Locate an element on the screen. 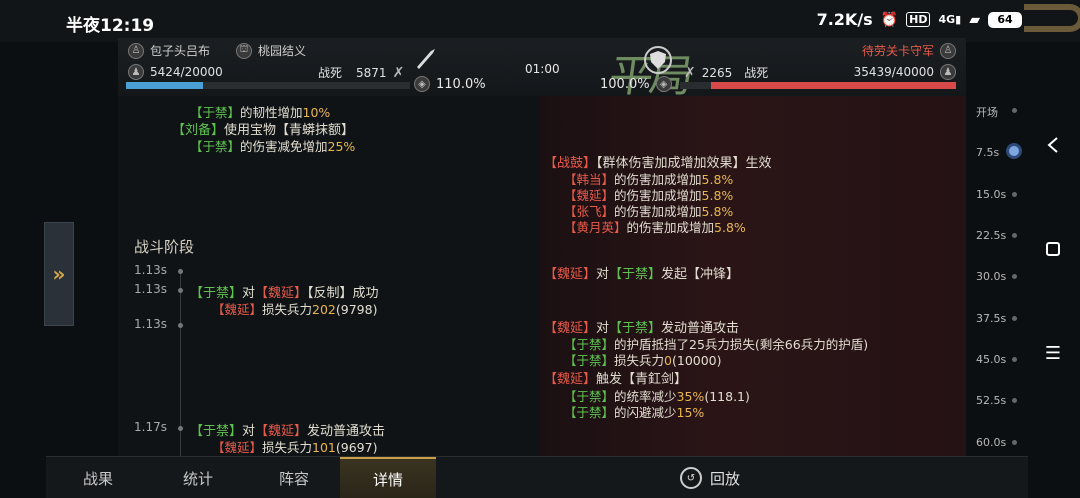 This screenshot has height=498, width=1080. alarm-icon: ⏰ is located at coordinates (889, 19).